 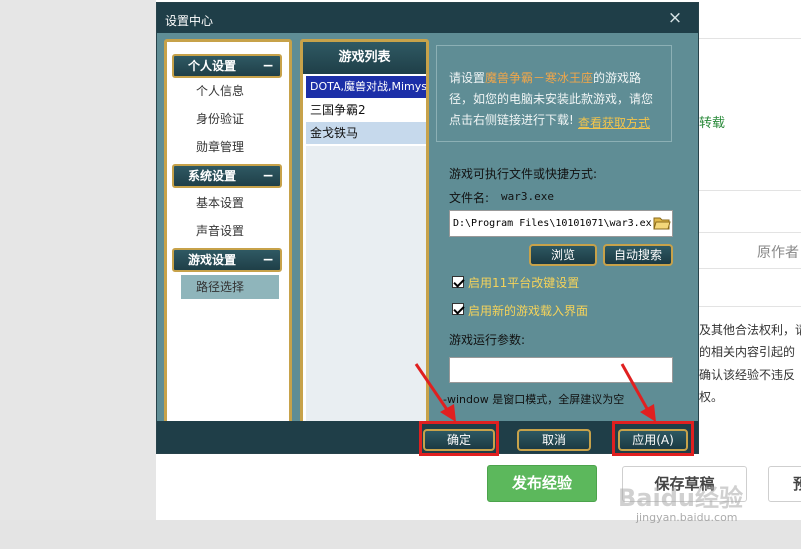 I want to click on nav-section-personal: 个人设置 −, so click(x=227, y=66).